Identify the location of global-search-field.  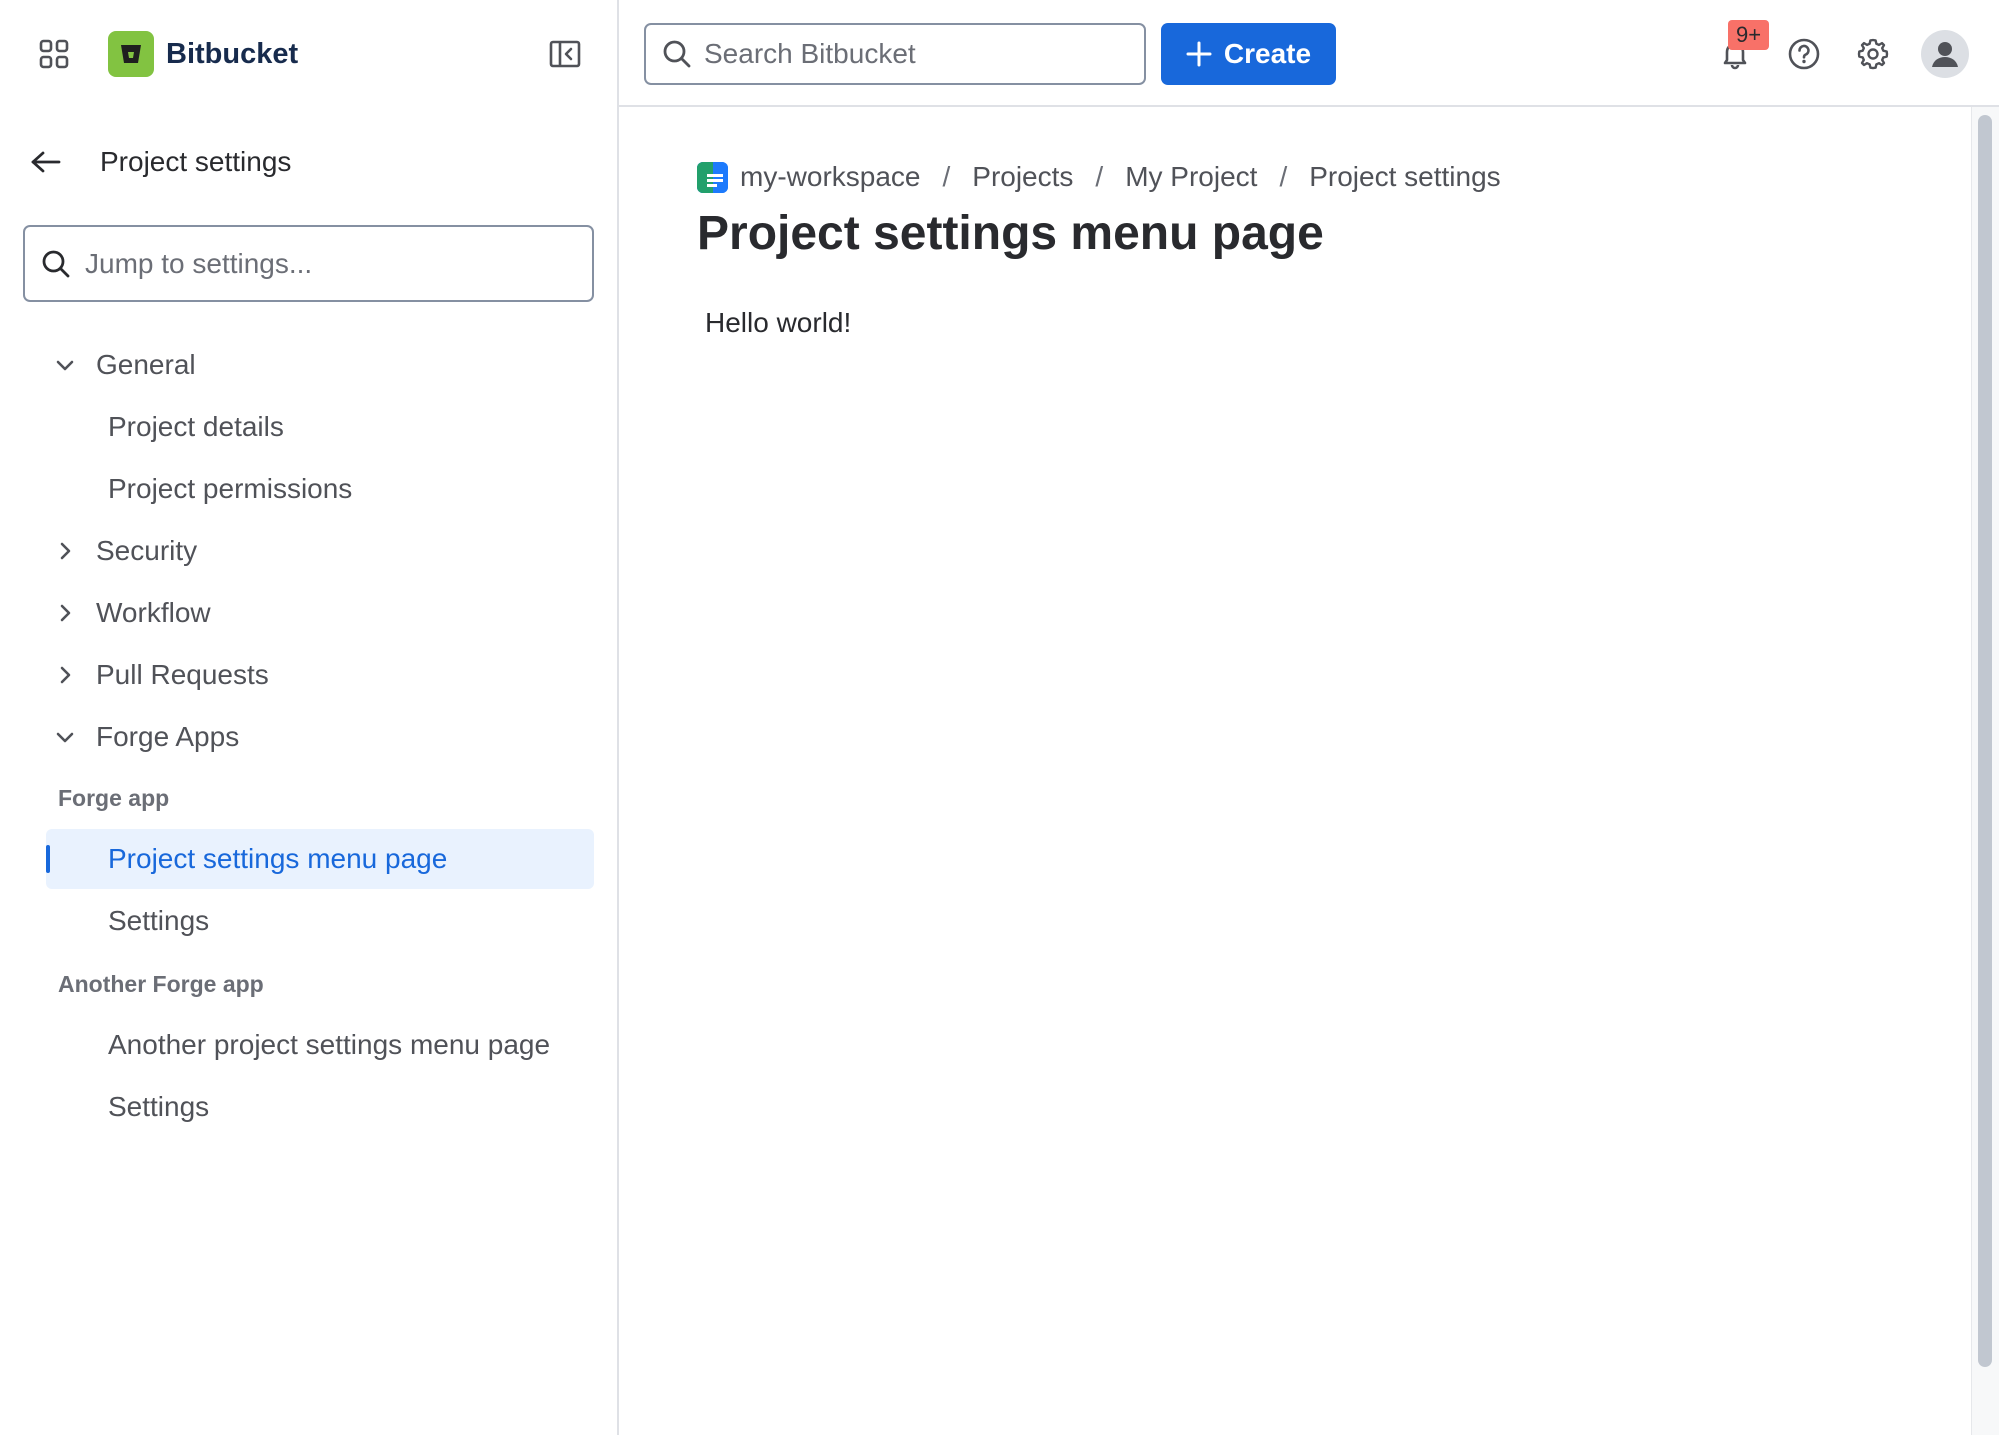
(895, 54).